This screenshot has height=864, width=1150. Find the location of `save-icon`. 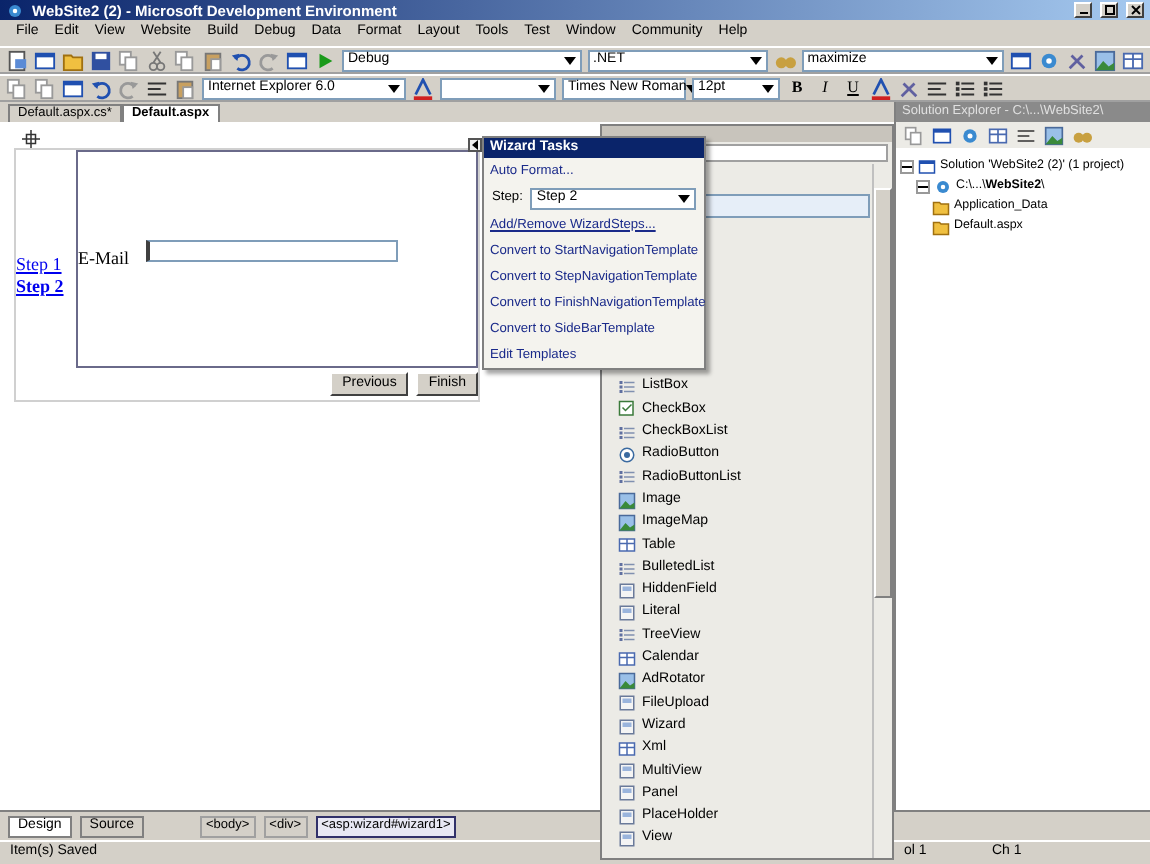

save-icon is located at coordinates (101, 60).